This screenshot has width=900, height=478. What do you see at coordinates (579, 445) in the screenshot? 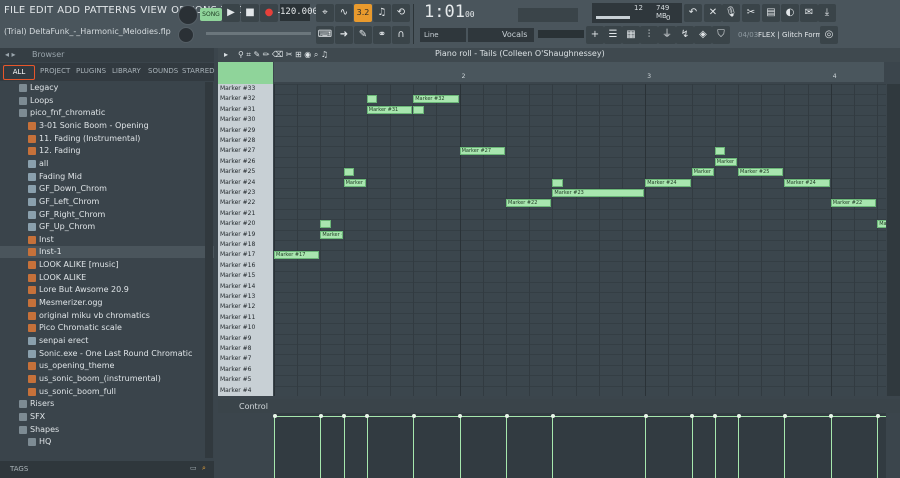
I see `control-lane` at bounding box center [579, 445].